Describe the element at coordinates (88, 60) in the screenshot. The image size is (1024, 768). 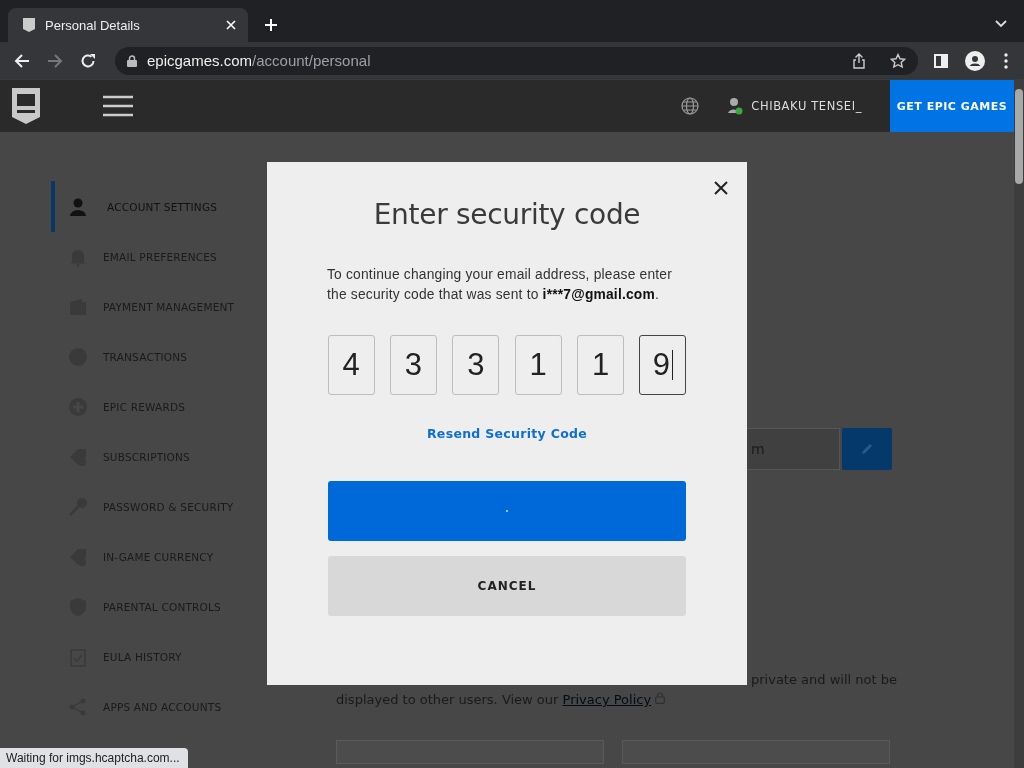
I see `reload-icon` at that location.